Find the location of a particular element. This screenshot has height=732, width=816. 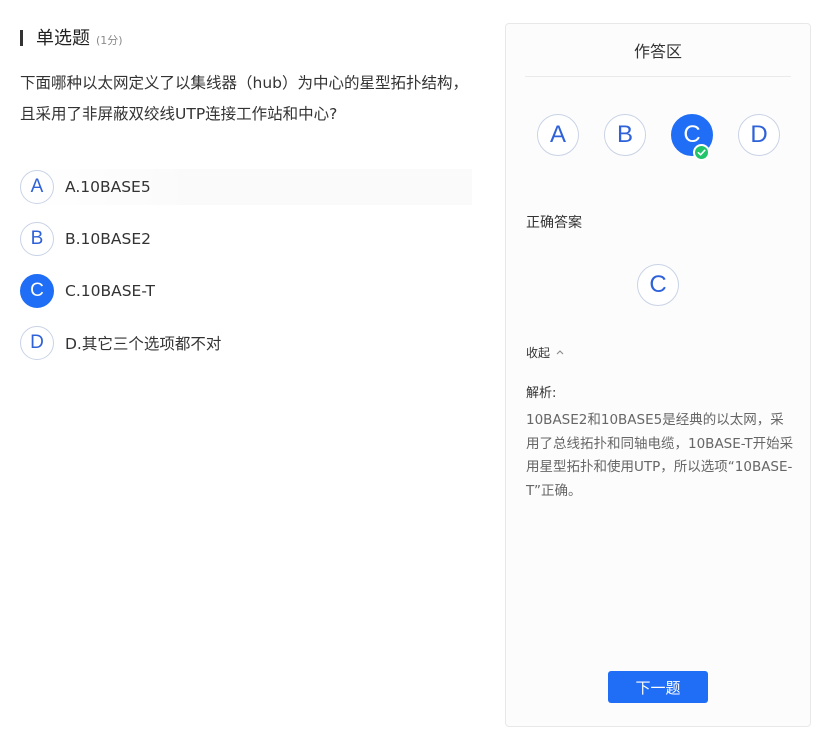

question-header: 单选题 (1分) is located at coordinates (246, 38).